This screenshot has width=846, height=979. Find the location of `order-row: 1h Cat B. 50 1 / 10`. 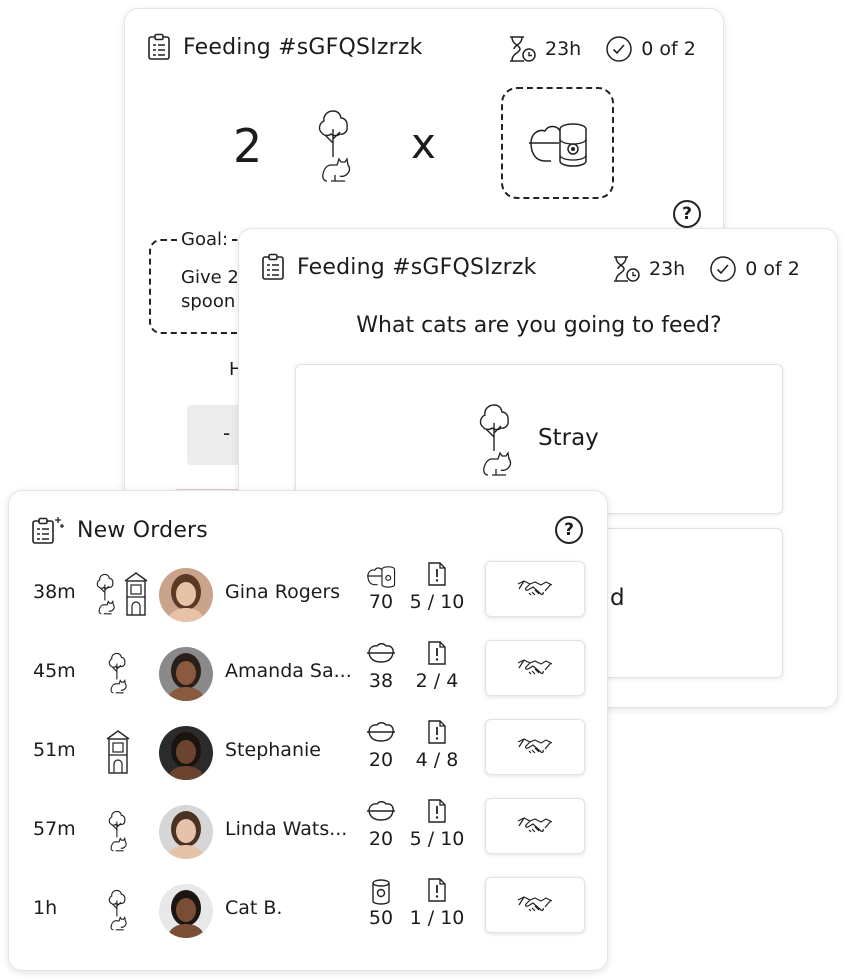

order-row: 1h Cat B. 50 1 / 10 is located at coordinates (309, 911).